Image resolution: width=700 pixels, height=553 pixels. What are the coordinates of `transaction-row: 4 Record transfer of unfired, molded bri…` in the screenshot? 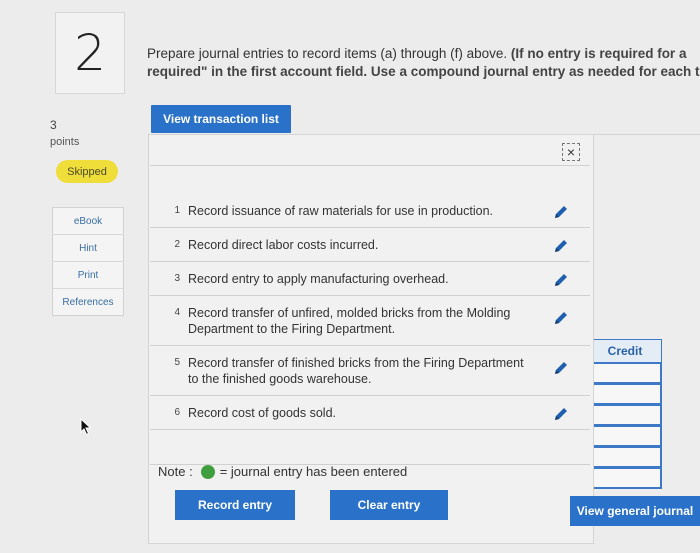 It's located at (370, 321).